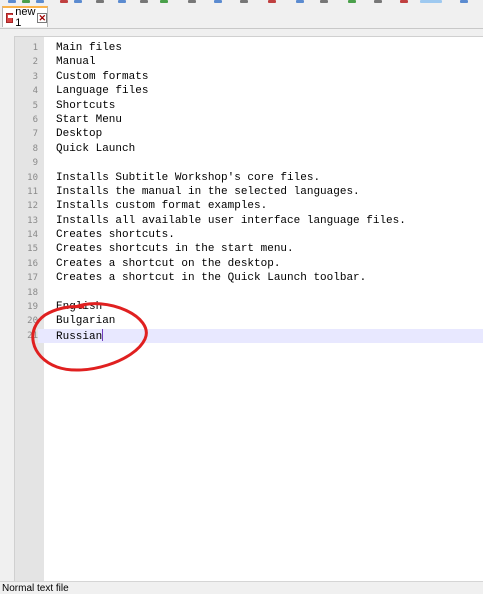 The image size is (483, 594). What do you see at coordinates (42, 17) in the screenshot?
I see `close-icon: ✕` at bounding box center [42, 17].